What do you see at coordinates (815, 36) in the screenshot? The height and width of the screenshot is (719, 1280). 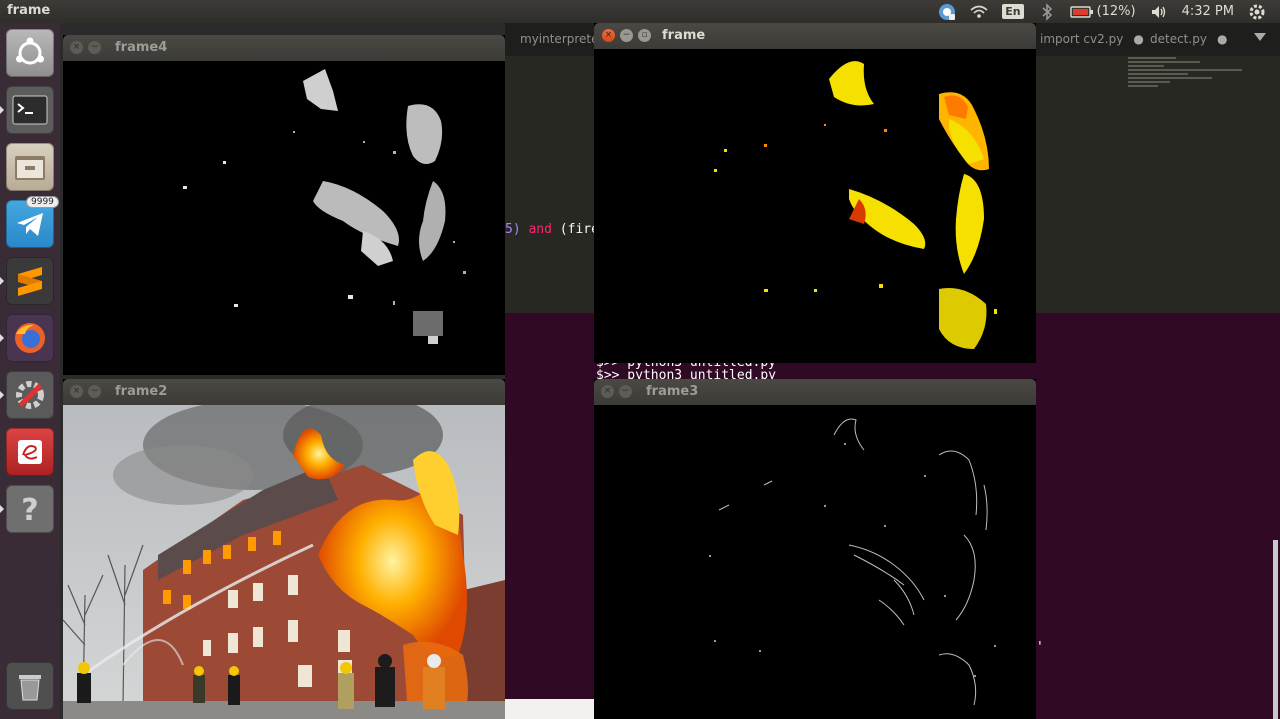 I see `window-titlebar: × − ▫ frame` at bounding box center [815, 36].